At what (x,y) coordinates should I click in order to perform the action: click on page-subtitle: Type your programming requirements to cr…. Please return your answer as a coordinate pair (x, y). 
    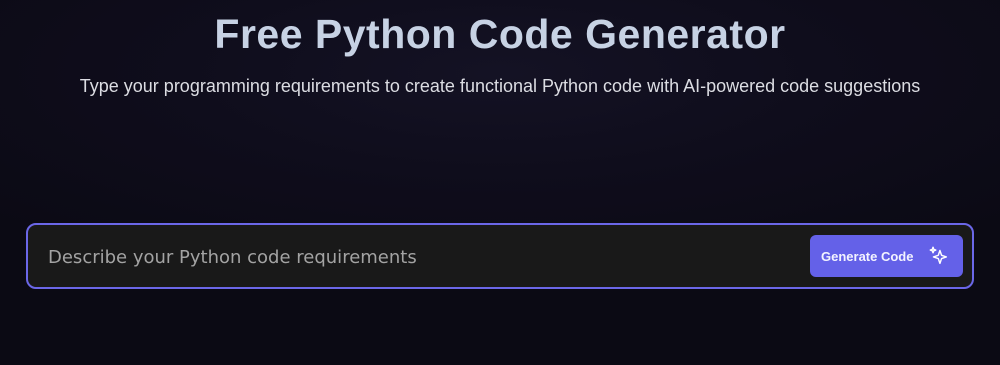
    Looking at the image, I should click on (500, 86).